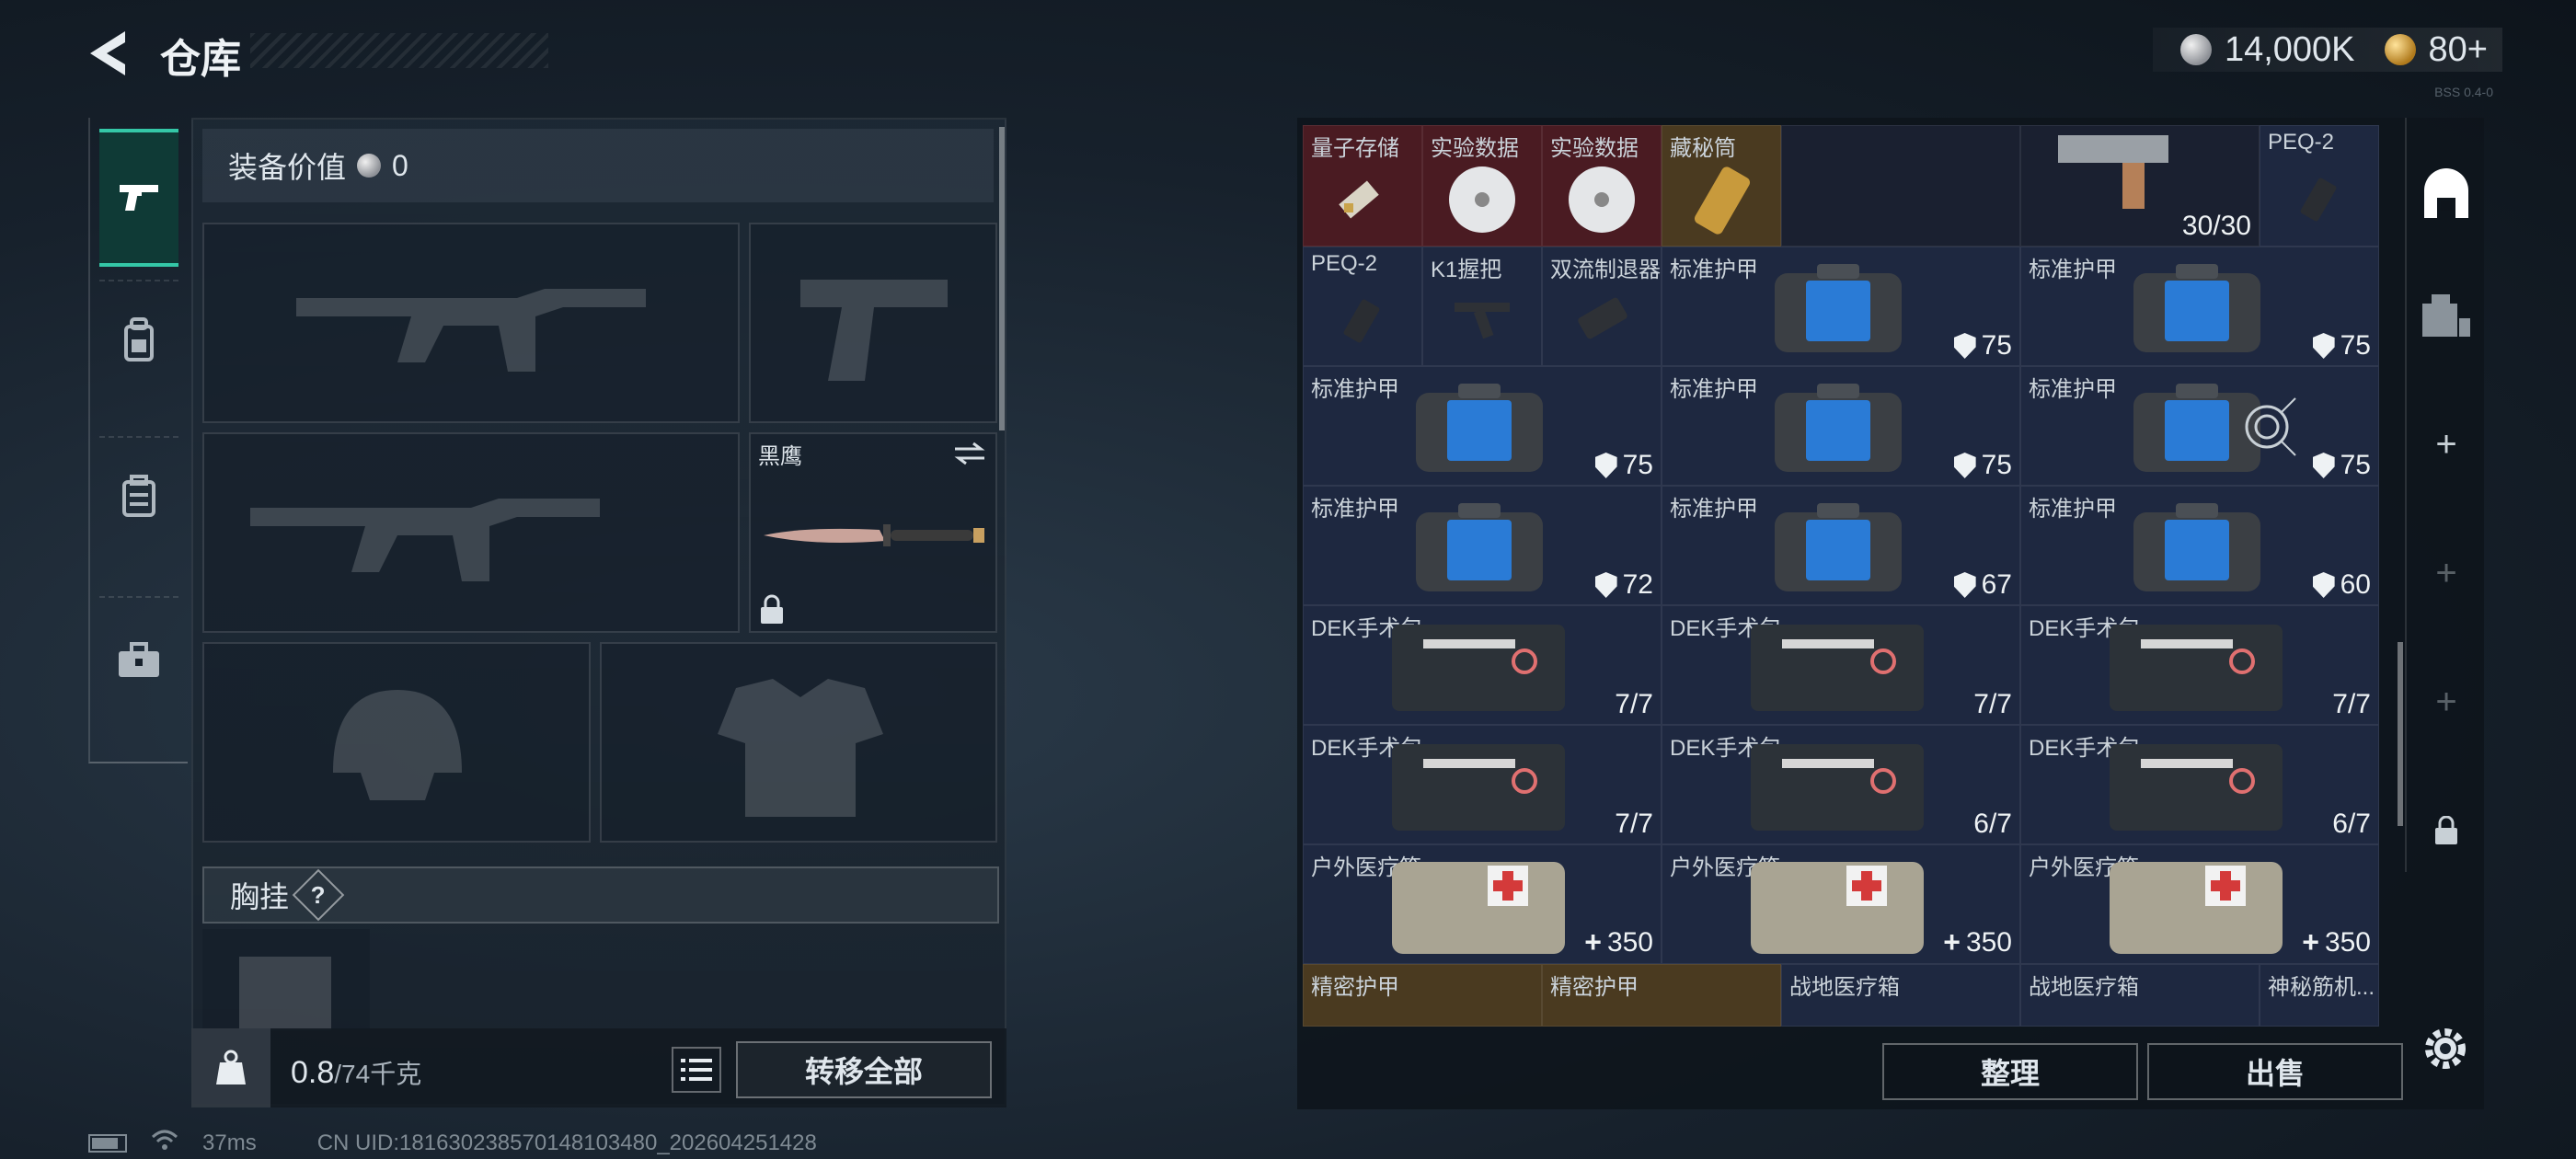 The image size is (2576, 1159). I want to click on tab-vest, so click(138, 497).